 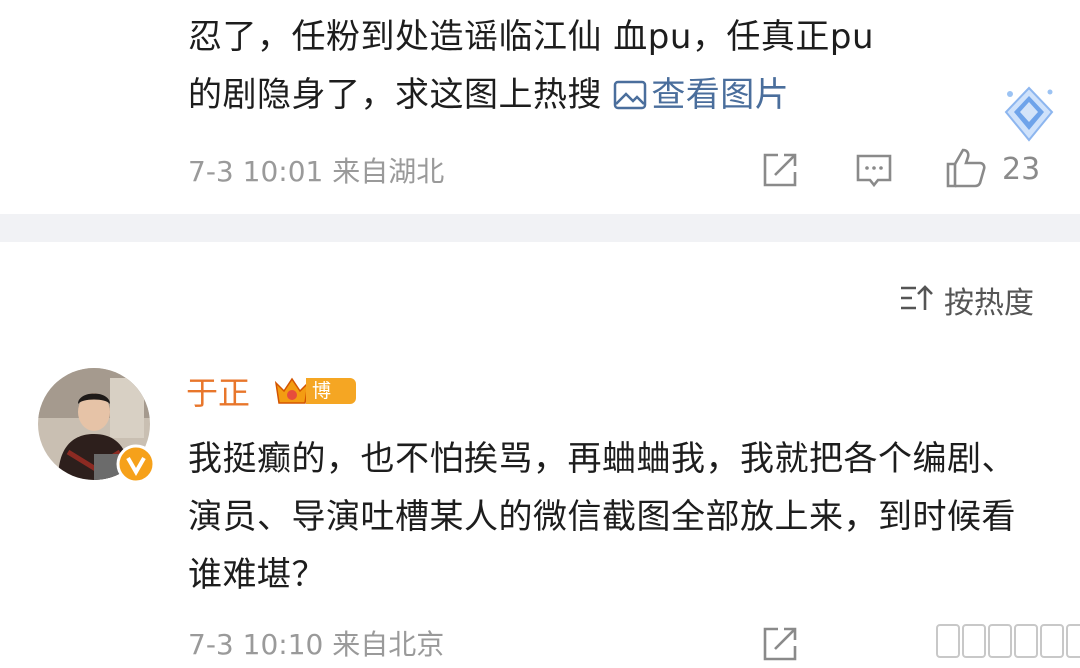 I want to click on sort-icon, so click(x=916, y=300).